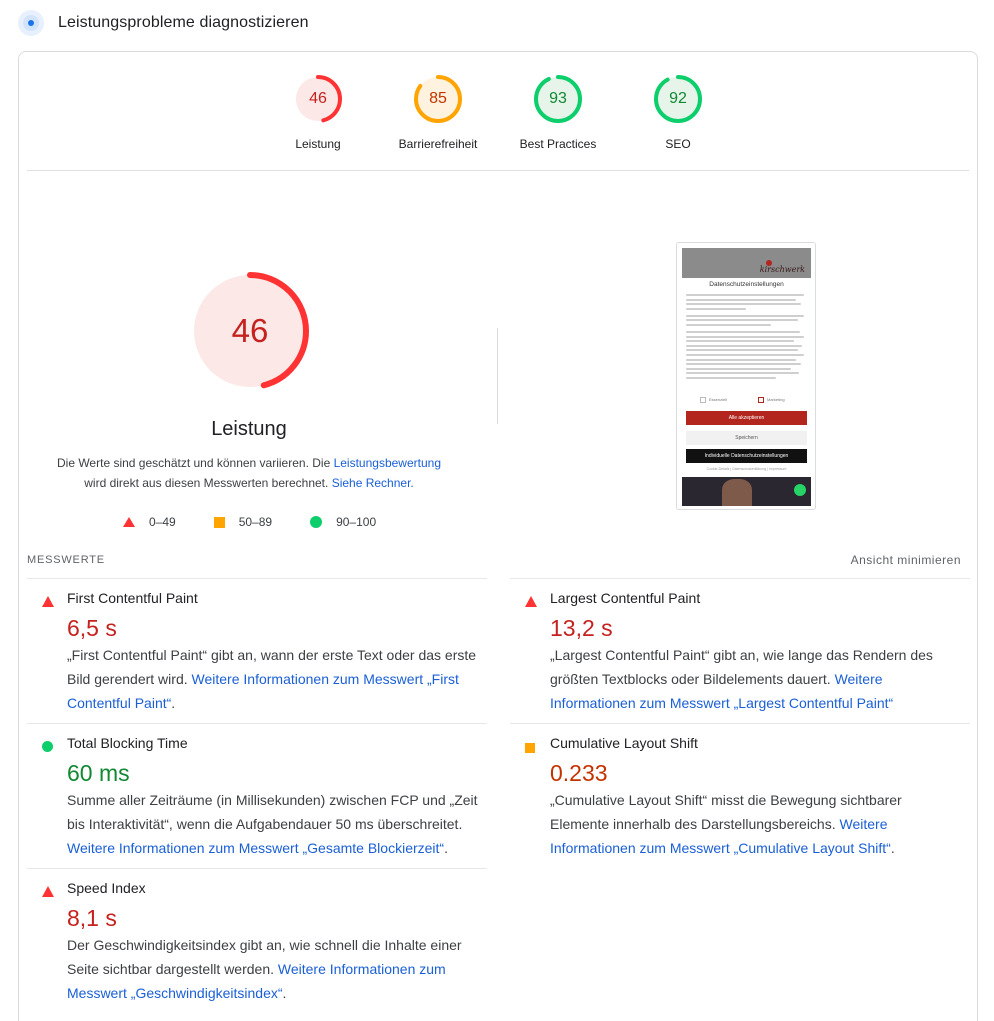 The height and width of the screenshot is (1021, 994). What do you see at coordinates (162, 522) in the screenshot?
I see `legend-label: 0–49` at bounding box center [162, 522].